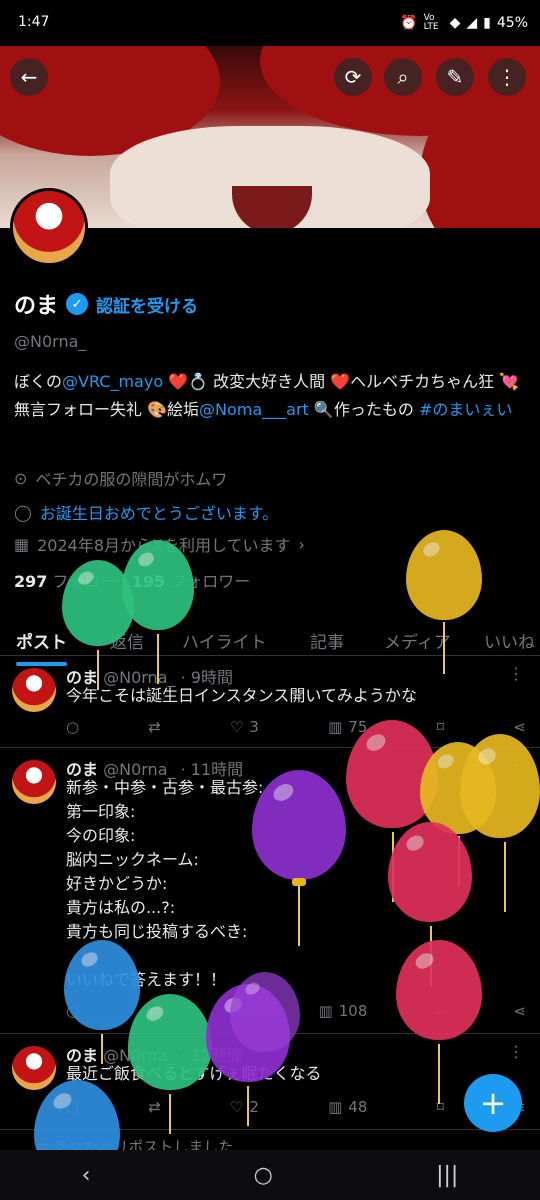  Describe the element at coordinates (254, 1107) in the screenshot. I see `like-count: 2` at that location.